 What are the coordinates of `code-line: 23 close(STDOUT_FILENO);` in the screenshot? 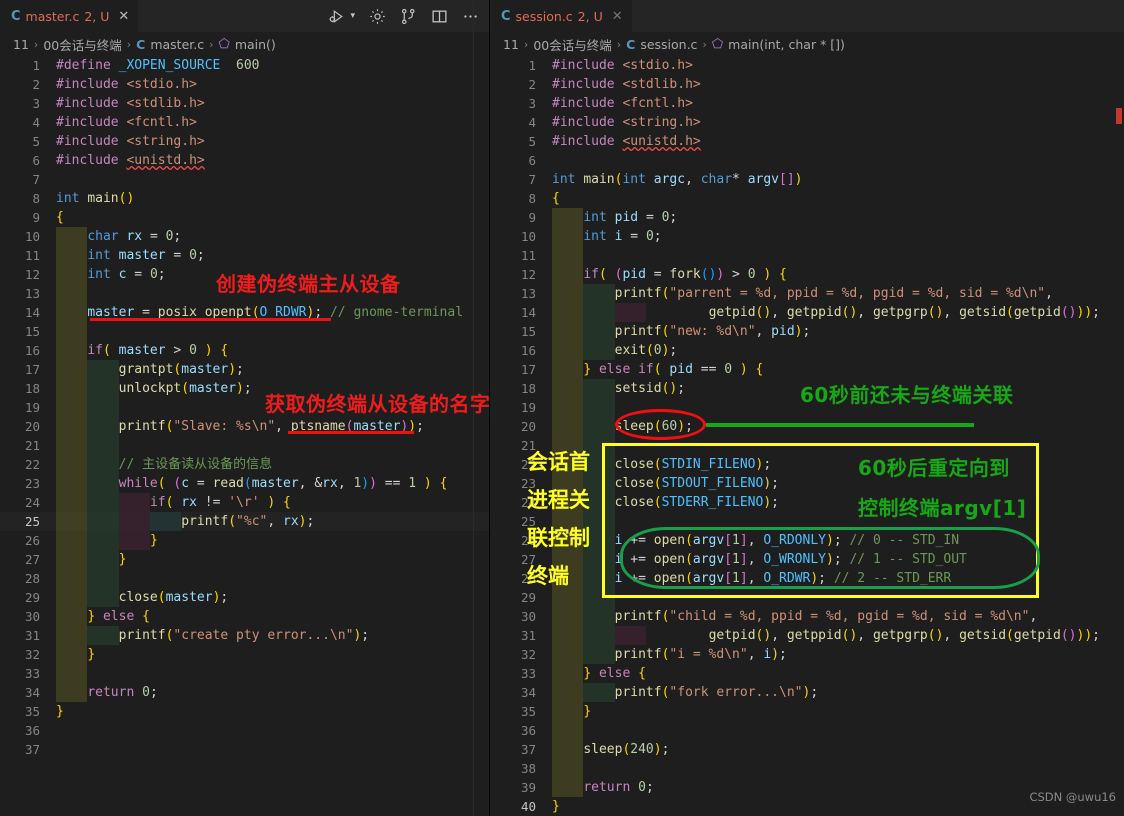 It's located at (807, 483).